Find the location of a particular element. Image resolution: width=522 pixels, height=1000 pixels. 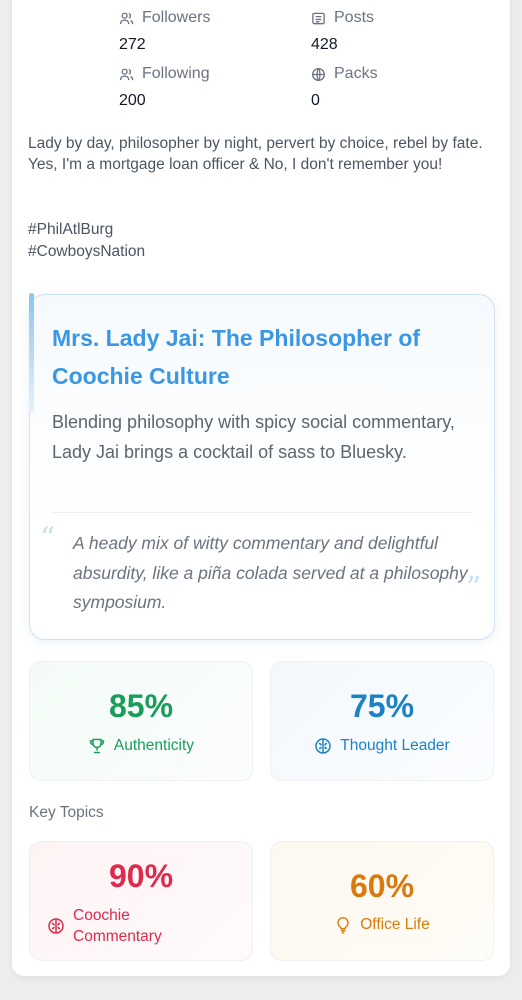

metric-value: 75% is located at coordinates (382, 706).